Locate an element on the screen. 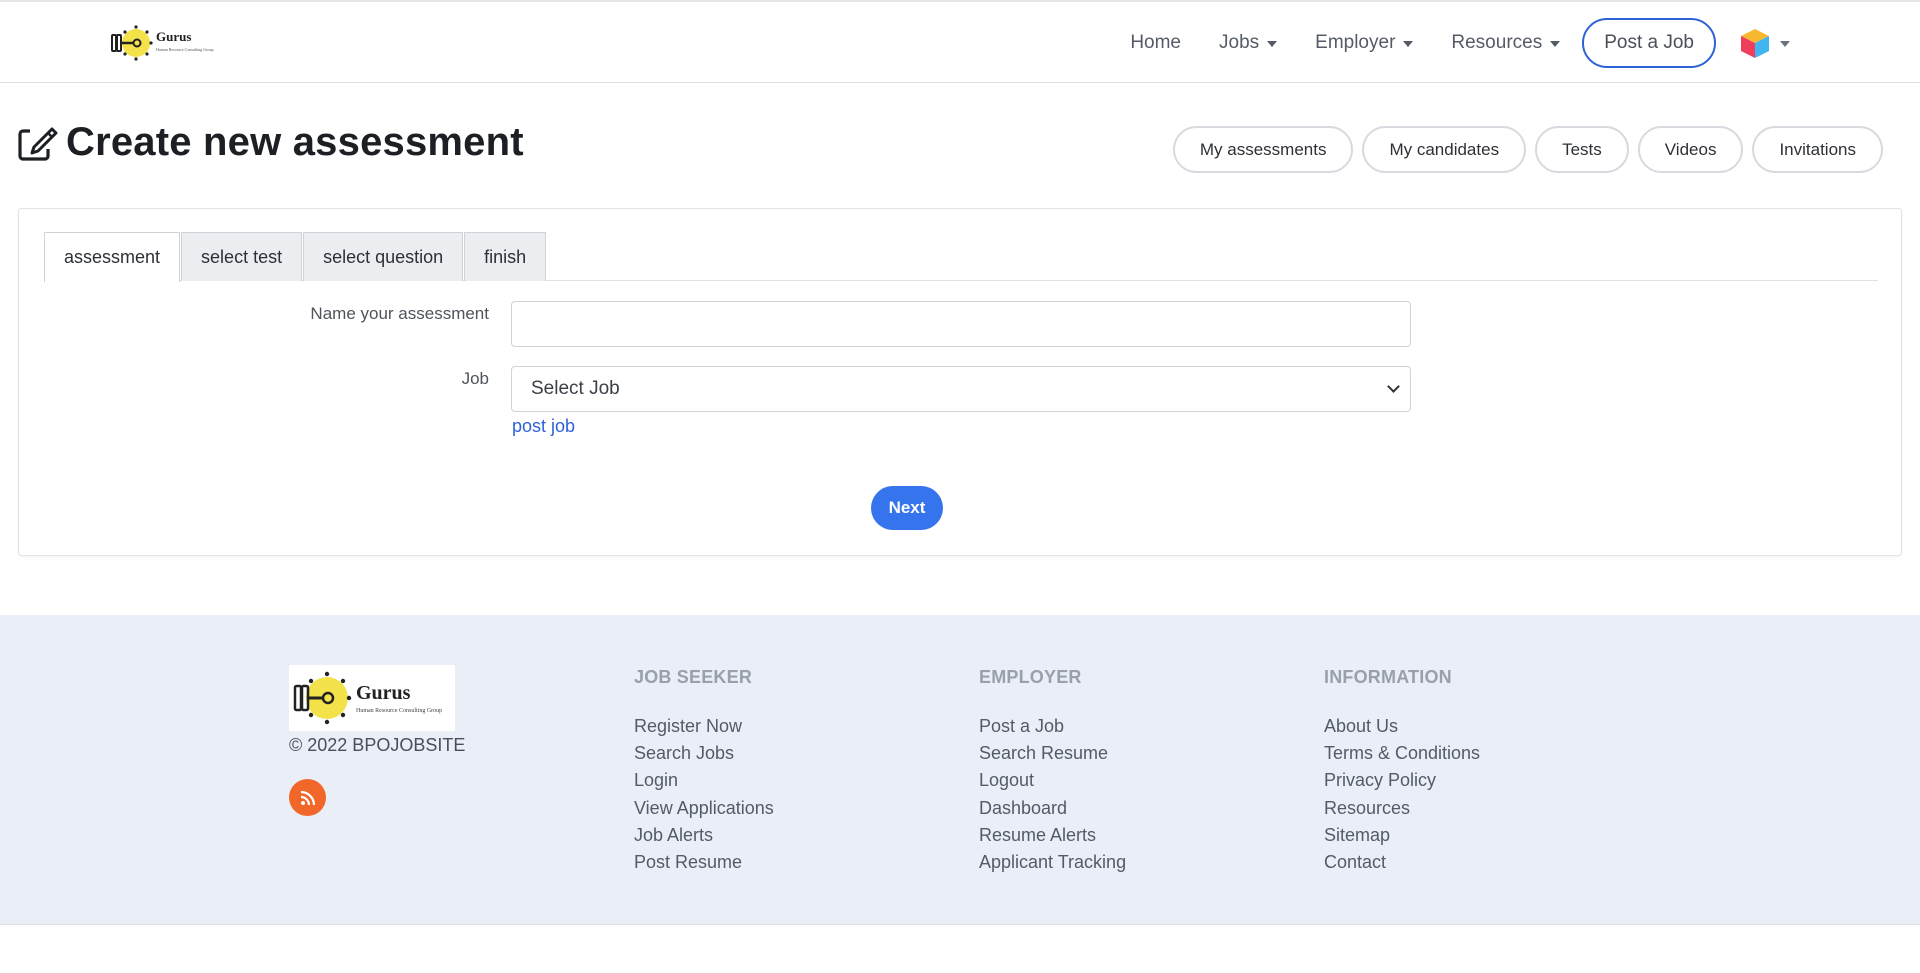 The height and width of the screenshot is (973, 1920). tab-finish: finish is located at coordinates (505, 256).